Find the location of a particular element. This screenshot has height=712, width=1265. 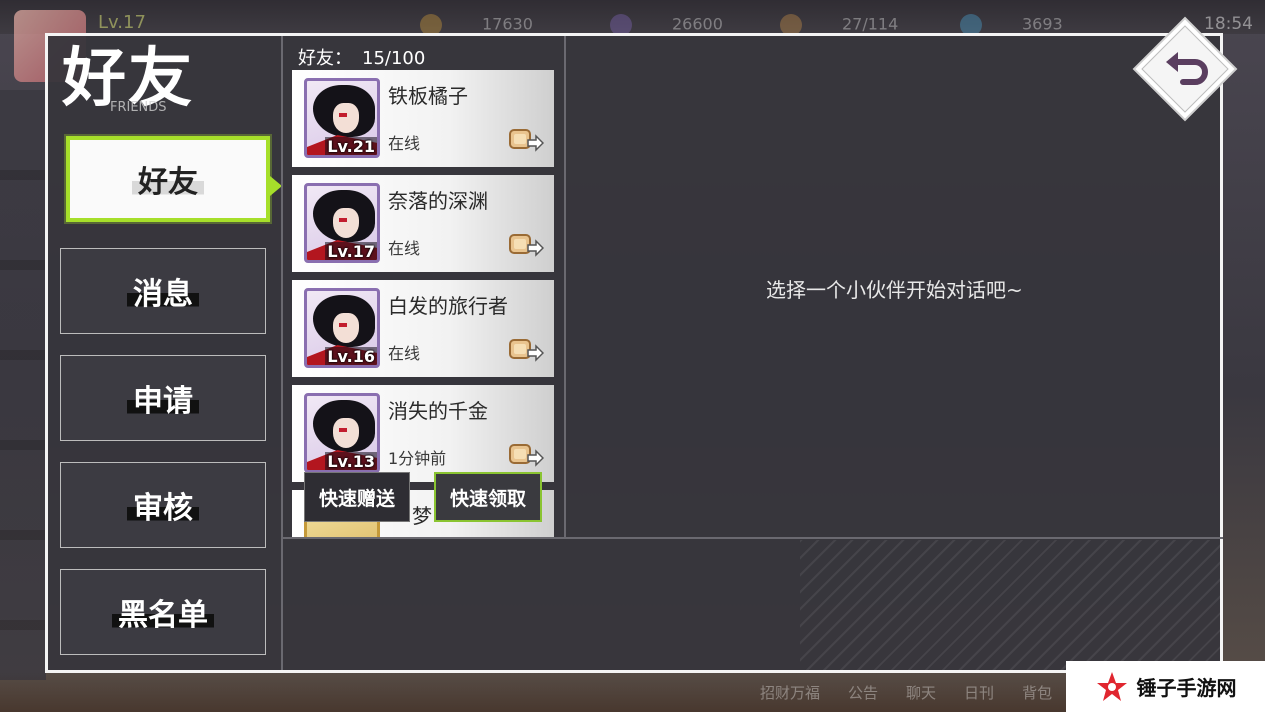

bottom-tab: 招财万福 is located at coordinates (790, 693).